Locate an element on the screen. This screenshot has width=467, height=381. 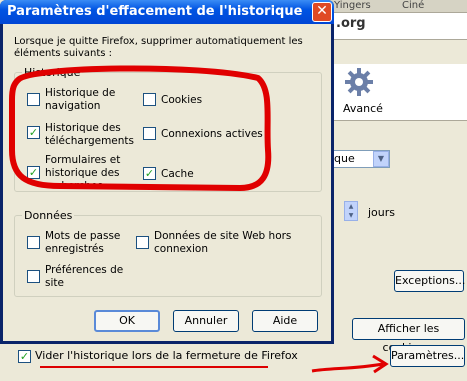
annotation-arrow is located at coordinates (347, 367).